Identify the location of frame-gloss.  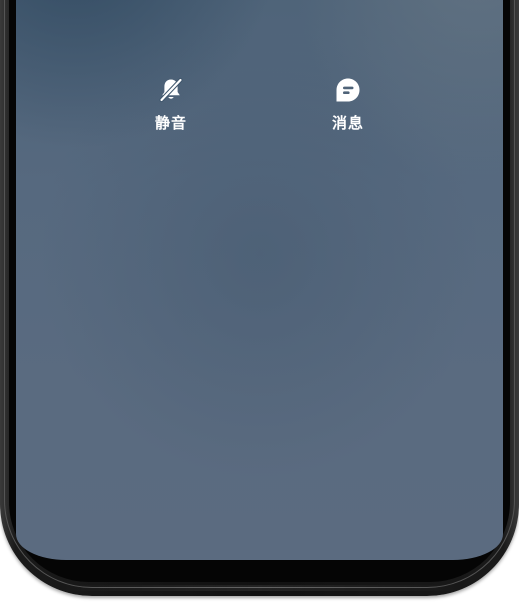
(260, 588).